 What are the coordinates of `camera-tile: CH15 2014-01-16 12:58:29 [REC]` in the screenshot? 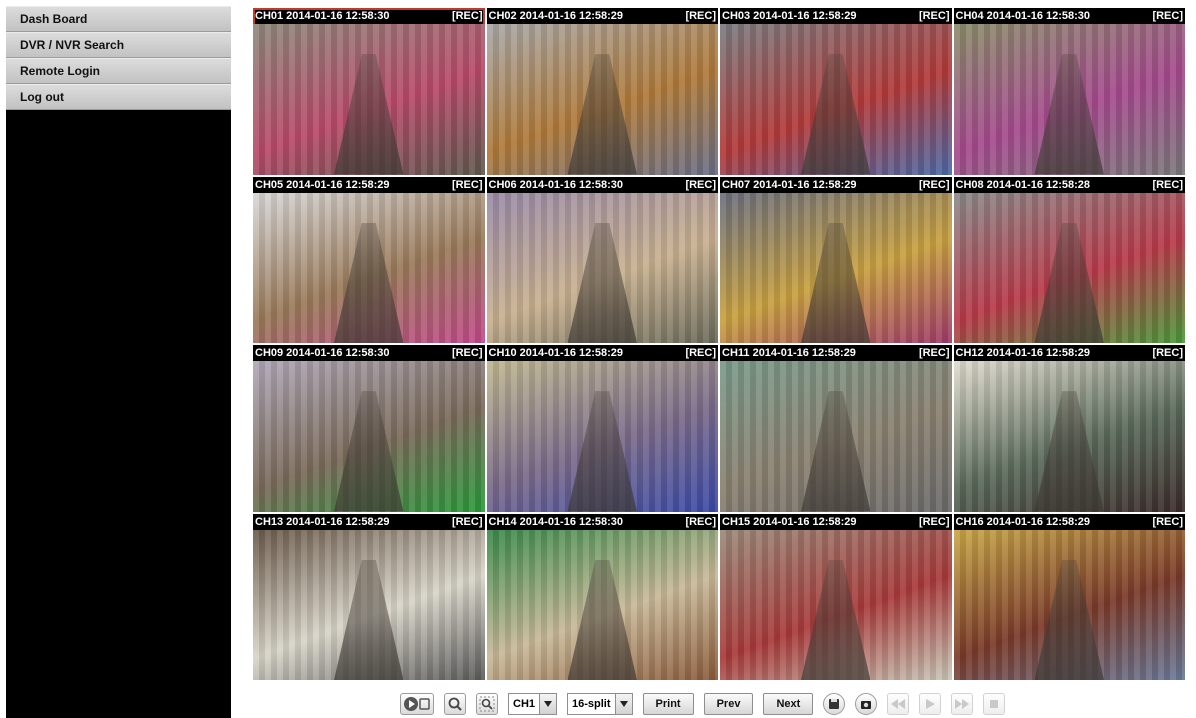 It's located at (836, 596).